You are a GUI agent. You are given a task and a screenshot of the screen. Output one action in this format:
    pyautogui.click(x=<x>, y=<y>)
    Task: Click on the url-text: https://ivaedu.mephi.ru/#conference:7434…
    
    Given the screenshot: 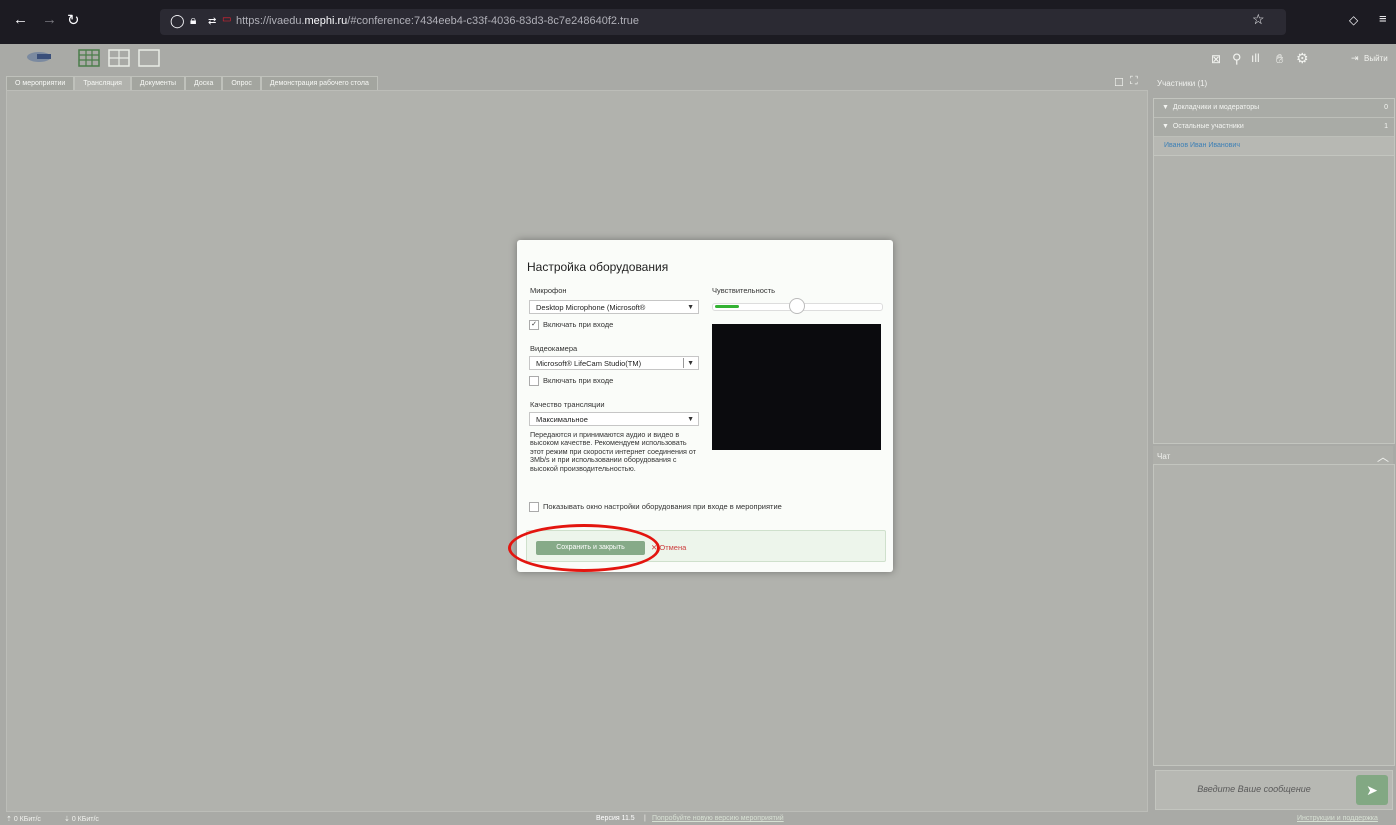 What is the action you would take?
    pyautogui.click(x=437, y=21)
    